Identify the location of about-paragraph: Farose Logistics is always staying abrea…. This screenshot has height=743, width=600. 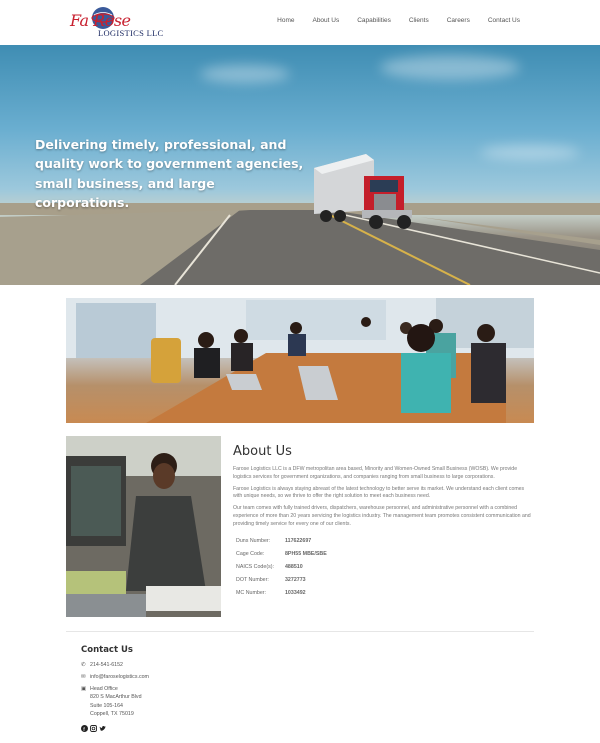
(379, 492).